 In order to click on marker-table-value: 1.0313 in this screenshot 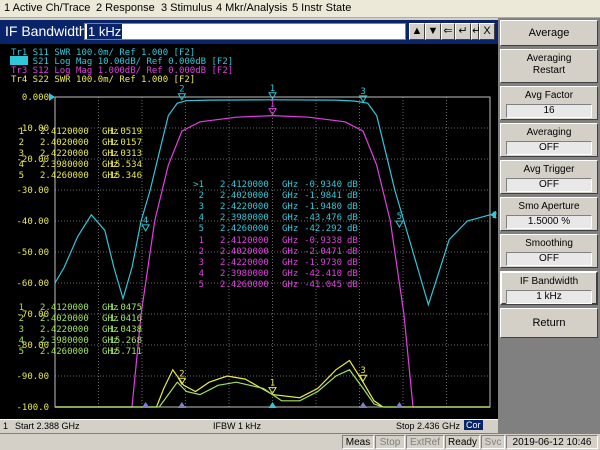, I will do `click(125, 154)`.